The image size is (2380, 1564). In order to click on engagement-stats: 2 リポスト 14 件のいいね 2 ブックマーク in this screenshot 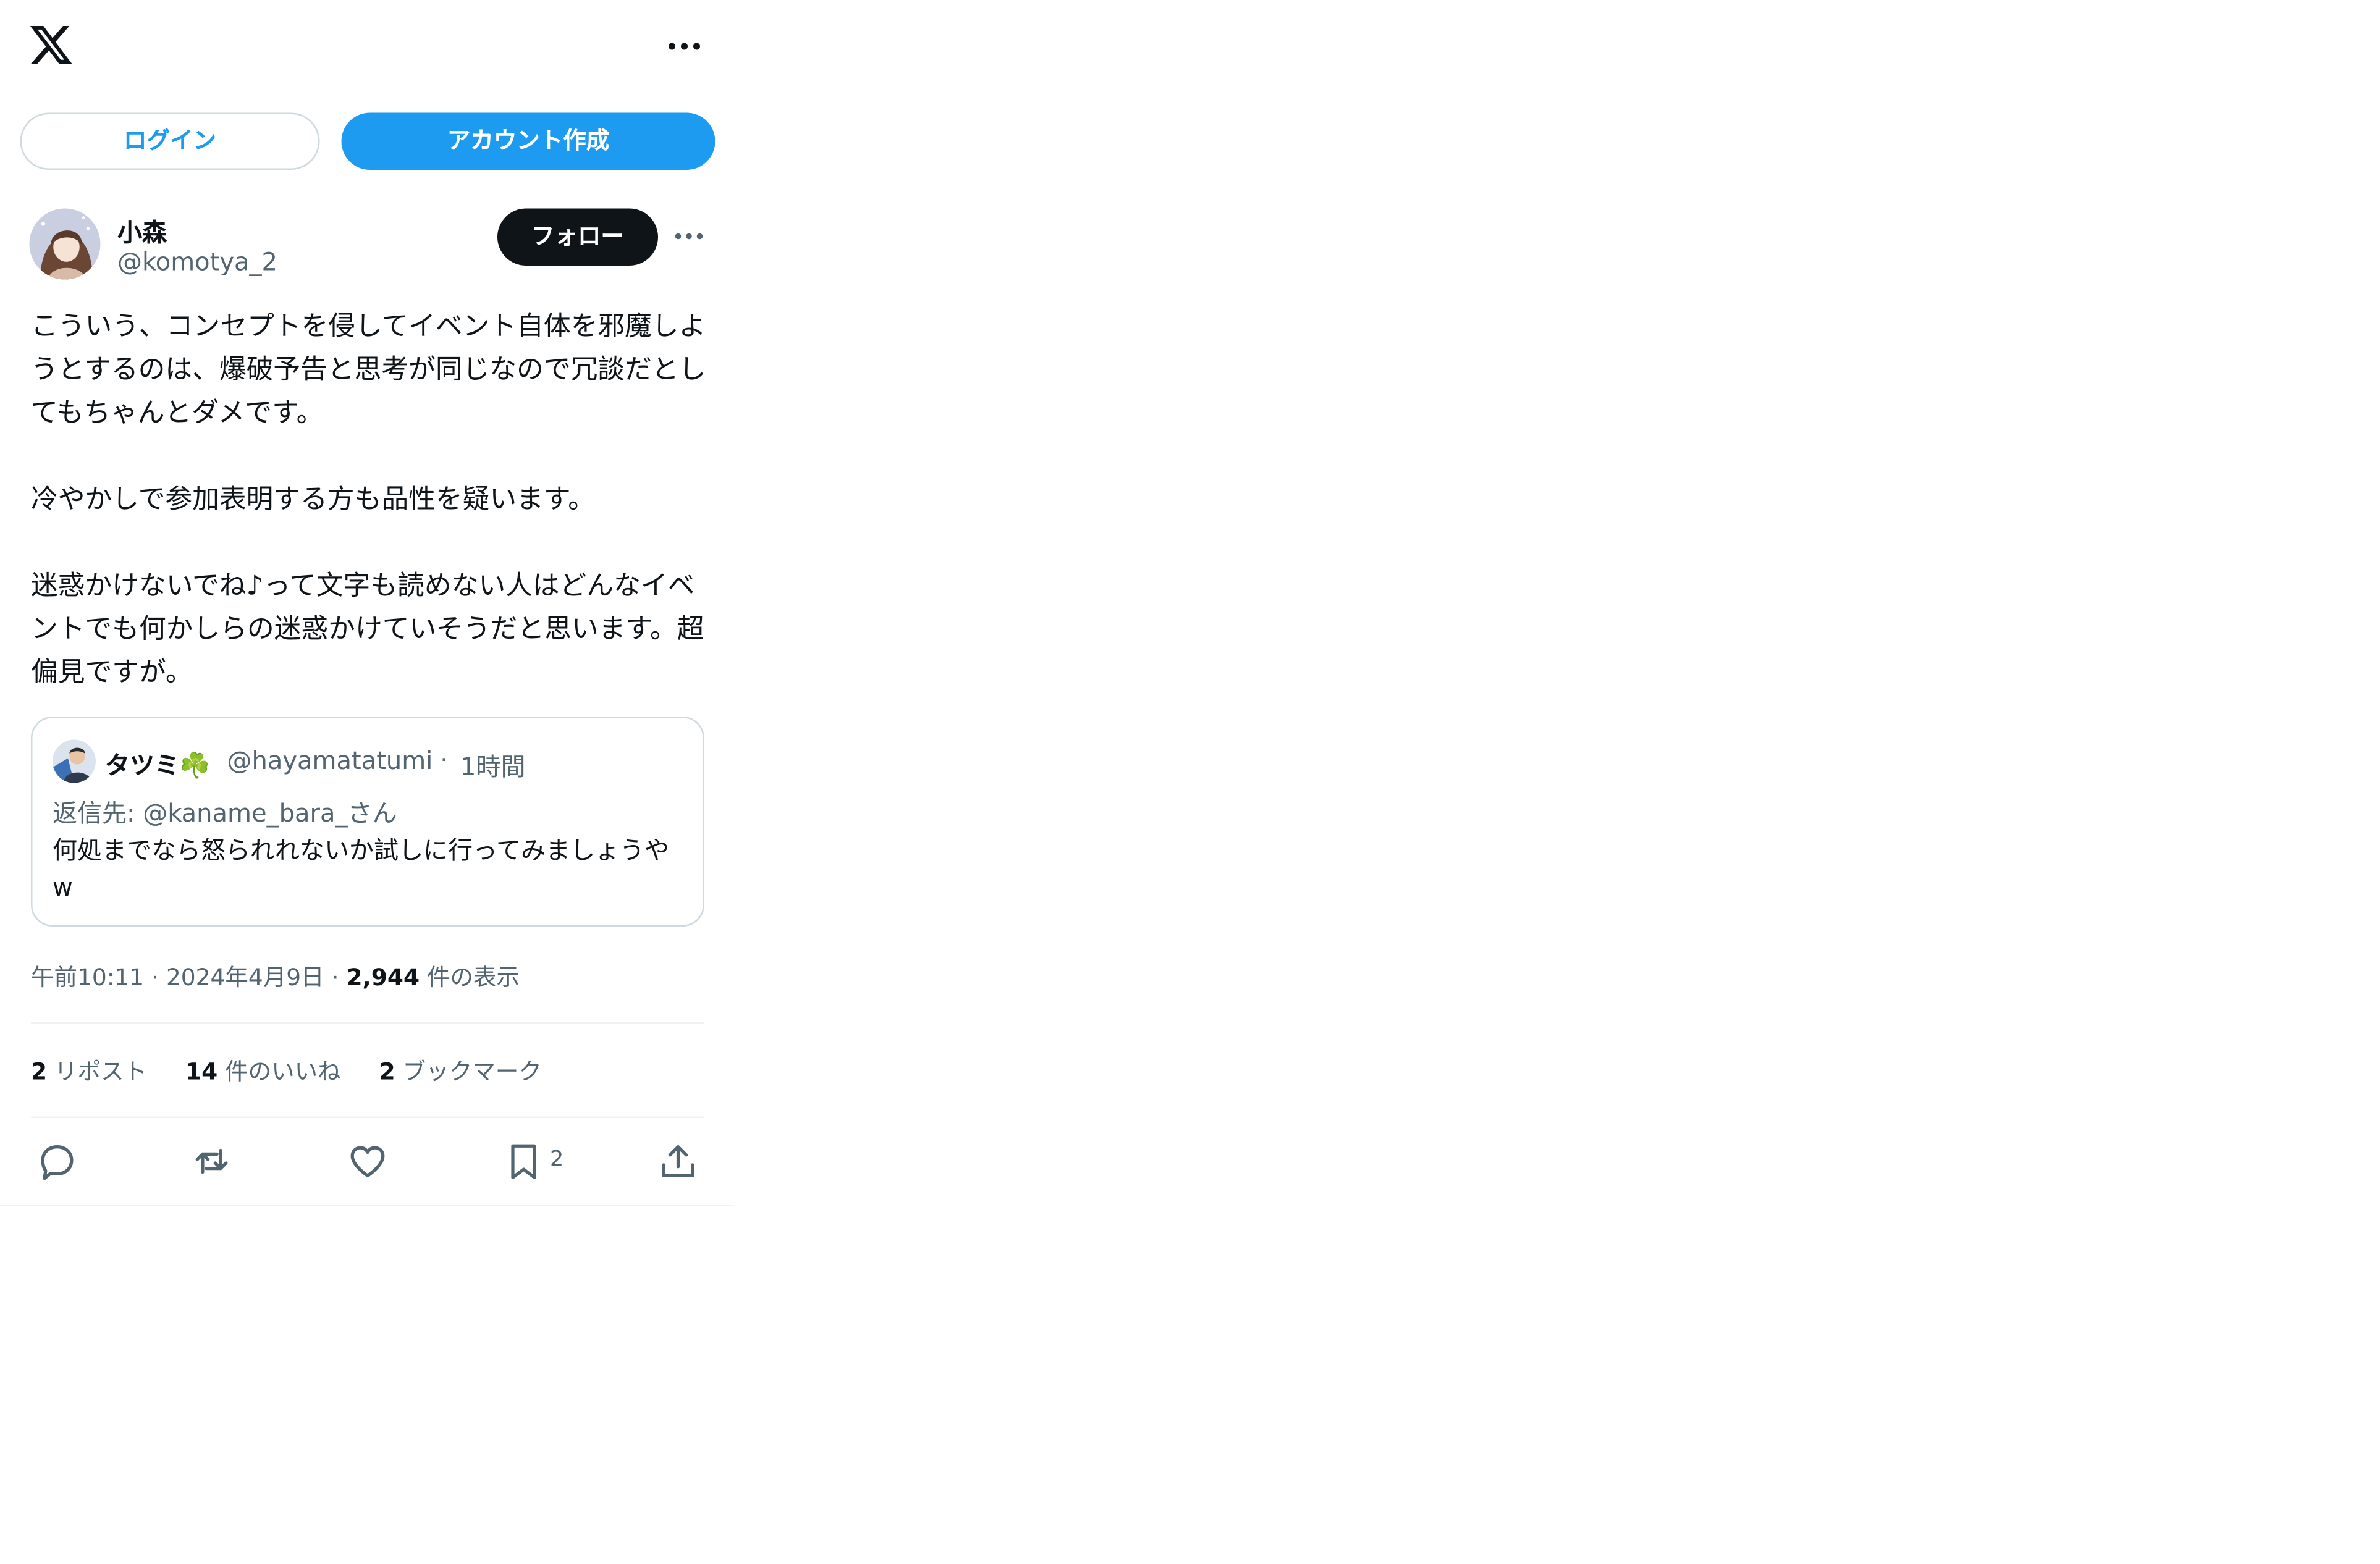, I will do `click(302, 1071)`.